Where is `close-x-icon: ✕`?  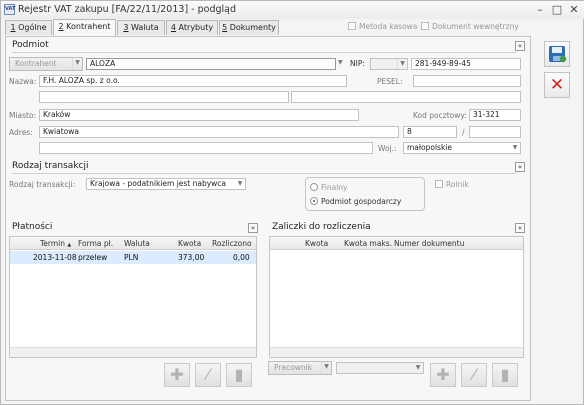
close-x-icon: ✕ is located at coordinates (557, 85).